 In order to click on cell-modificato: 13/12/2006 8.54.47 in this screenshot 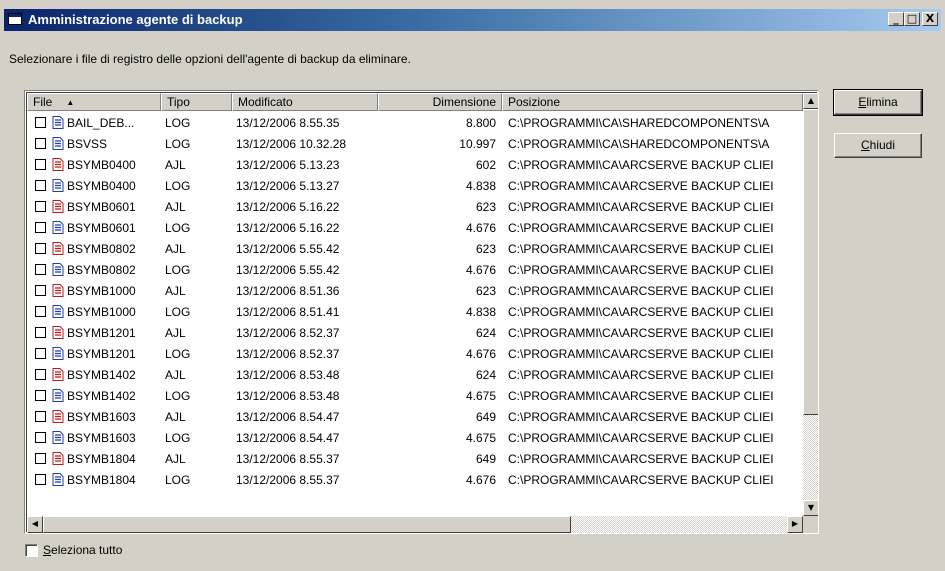, I will do `click(288, 437)`.